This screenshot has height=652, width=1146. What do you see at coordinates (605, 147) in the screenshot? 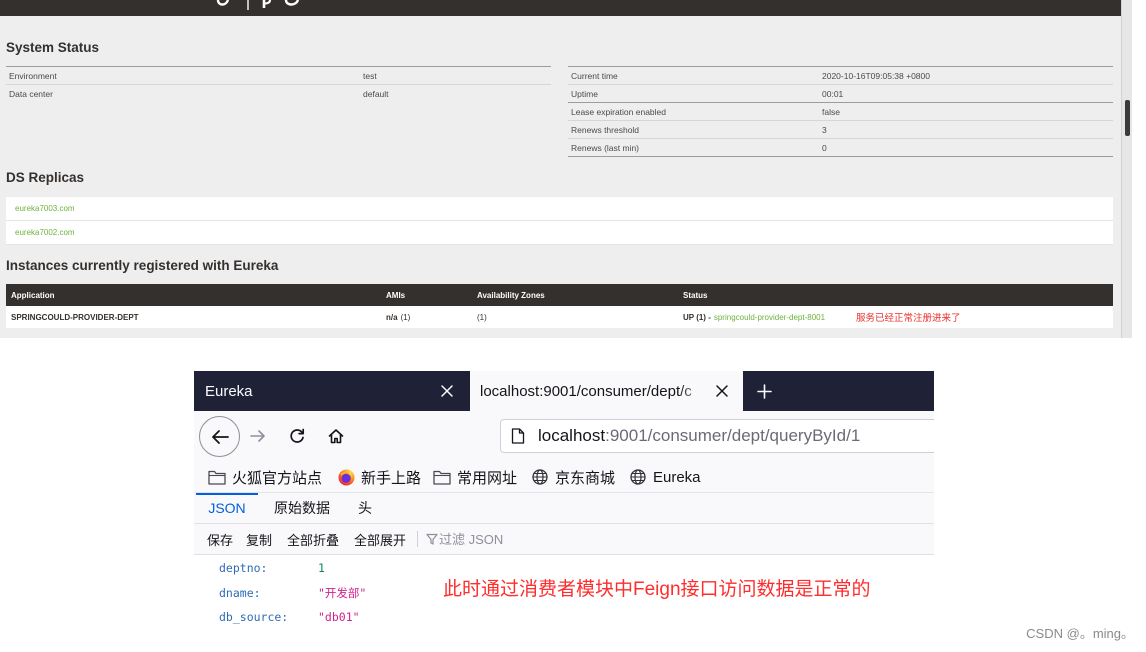
I see `row-label: Renews (last min)` at bounding box center [605, 147].